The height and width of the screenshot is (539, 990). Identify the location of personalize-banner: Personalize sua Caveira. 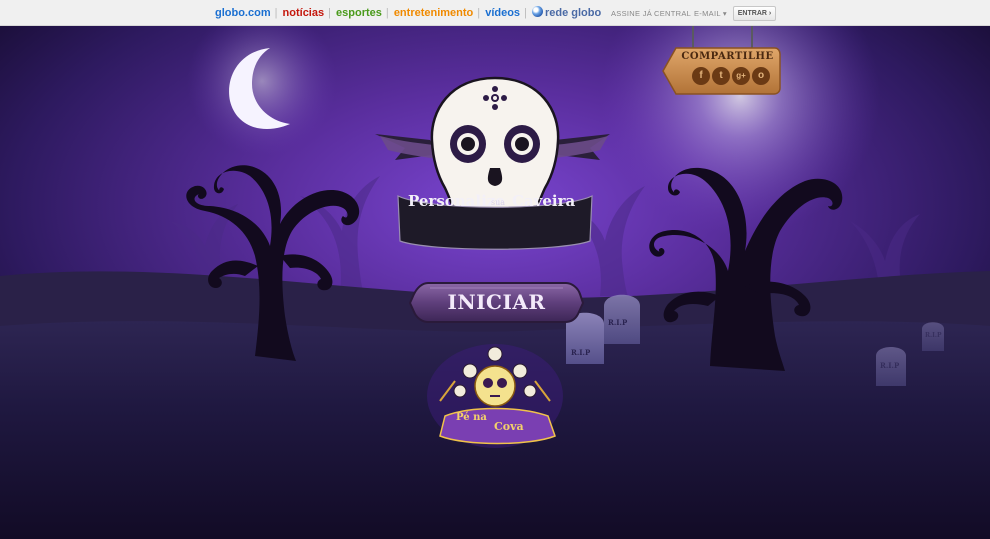
(496, 207).